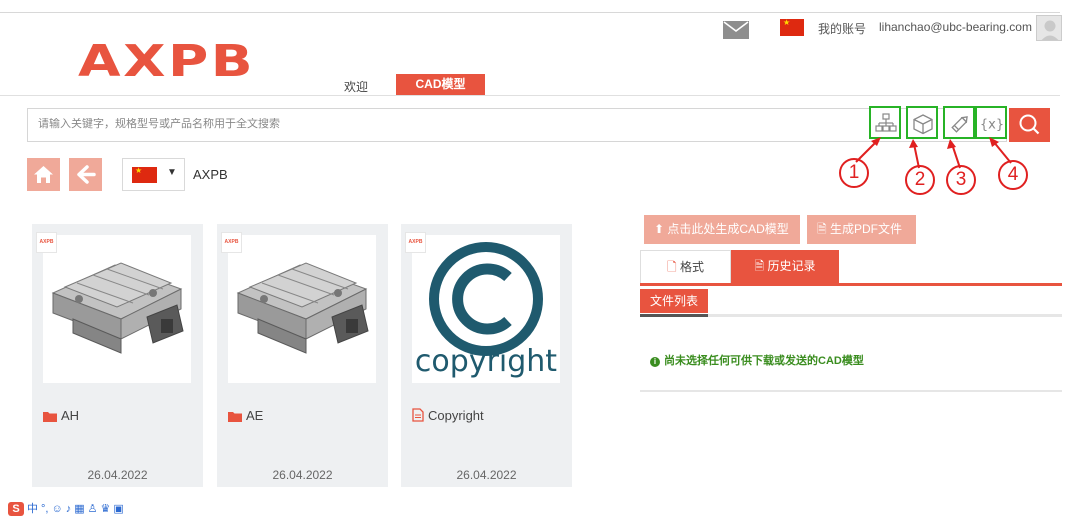 Image resolution: width=1070 pixels, height=516 pixels. What do you see at coordinates (674, 301) in the screenshot?
I see `tab-file-list: 文件列表` at bounding box center [674, 301].